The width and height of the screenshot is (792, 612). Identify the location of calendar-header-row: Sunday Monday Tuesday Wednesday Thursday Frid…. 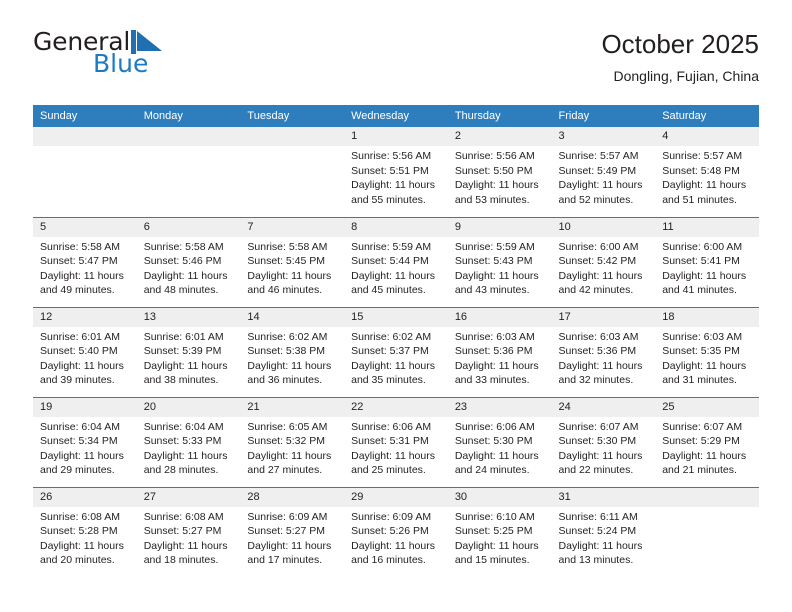
(396, 116).